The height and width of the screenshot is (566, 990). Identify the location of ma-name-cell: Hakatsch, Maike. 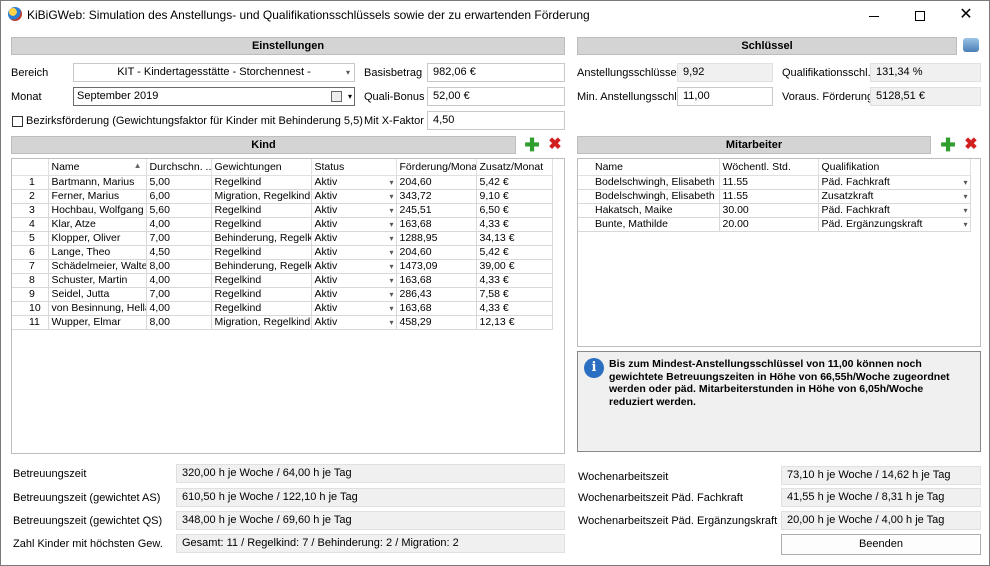
(656, 210).